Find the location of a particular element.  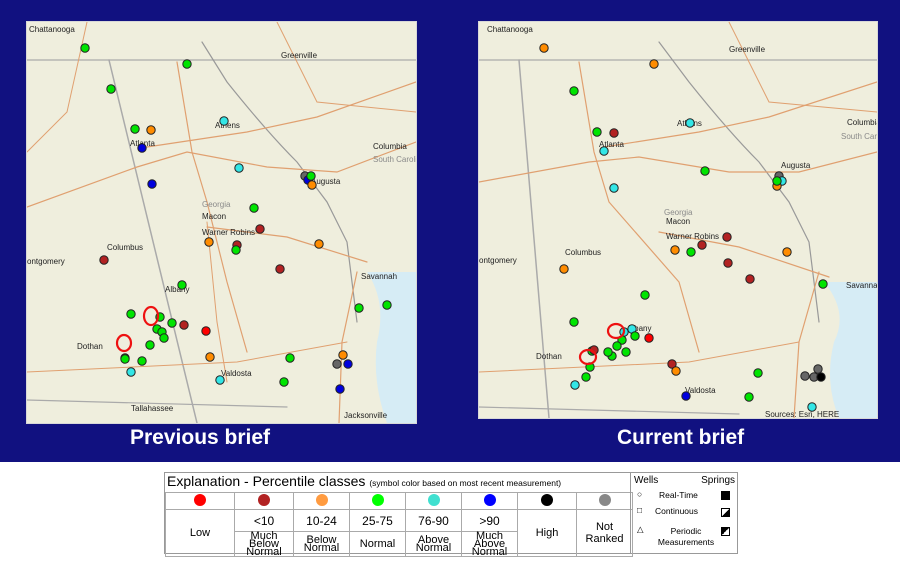

legend-label-high: High is located at coordinates (547, 533).